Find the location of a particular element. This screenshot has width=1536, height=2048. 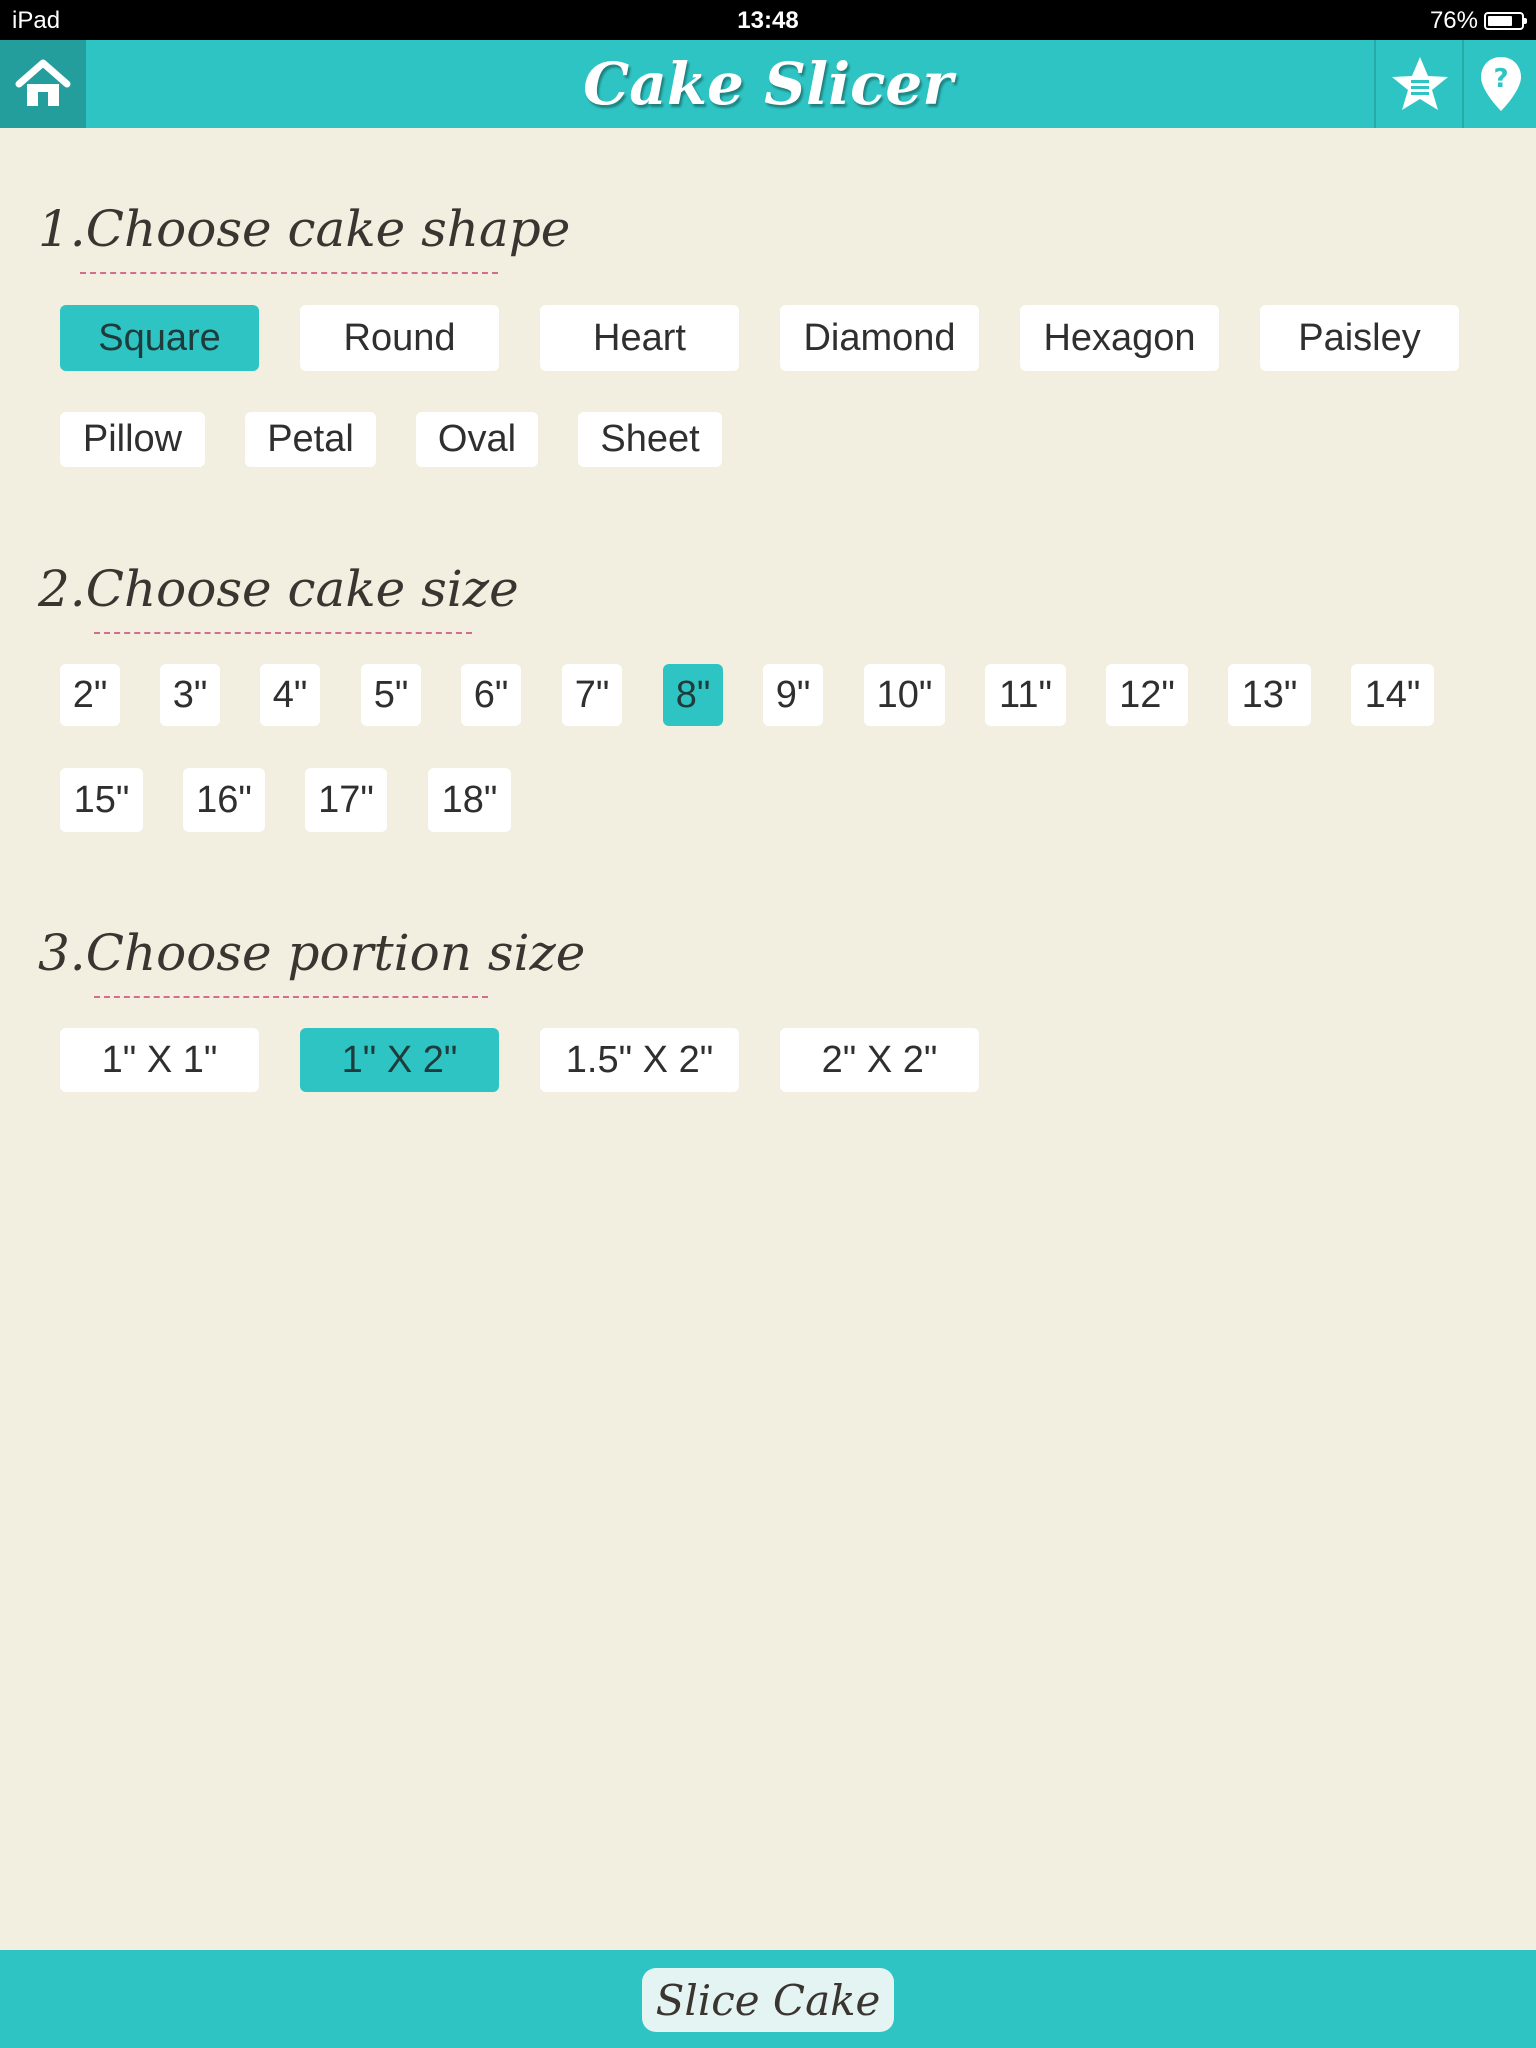

section-portion-heading: 3.Choose portion size is located at coordinates (312, 961).